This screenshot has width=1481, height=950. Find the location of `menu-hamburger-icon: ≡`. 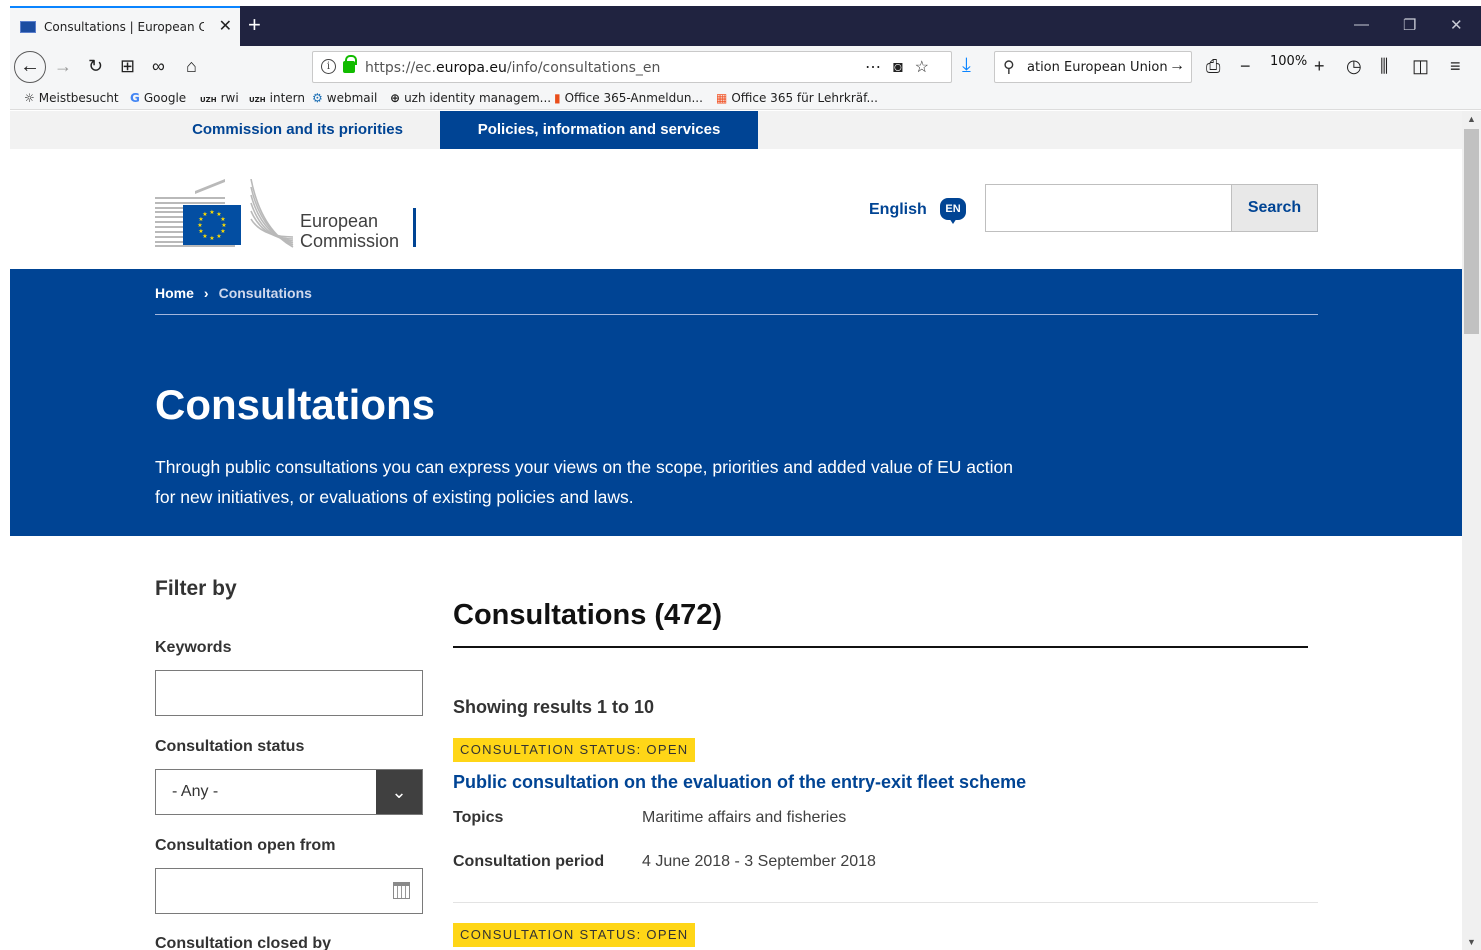

menu-hamburger-icon: ≡ is located at coordinates (1455, 66).